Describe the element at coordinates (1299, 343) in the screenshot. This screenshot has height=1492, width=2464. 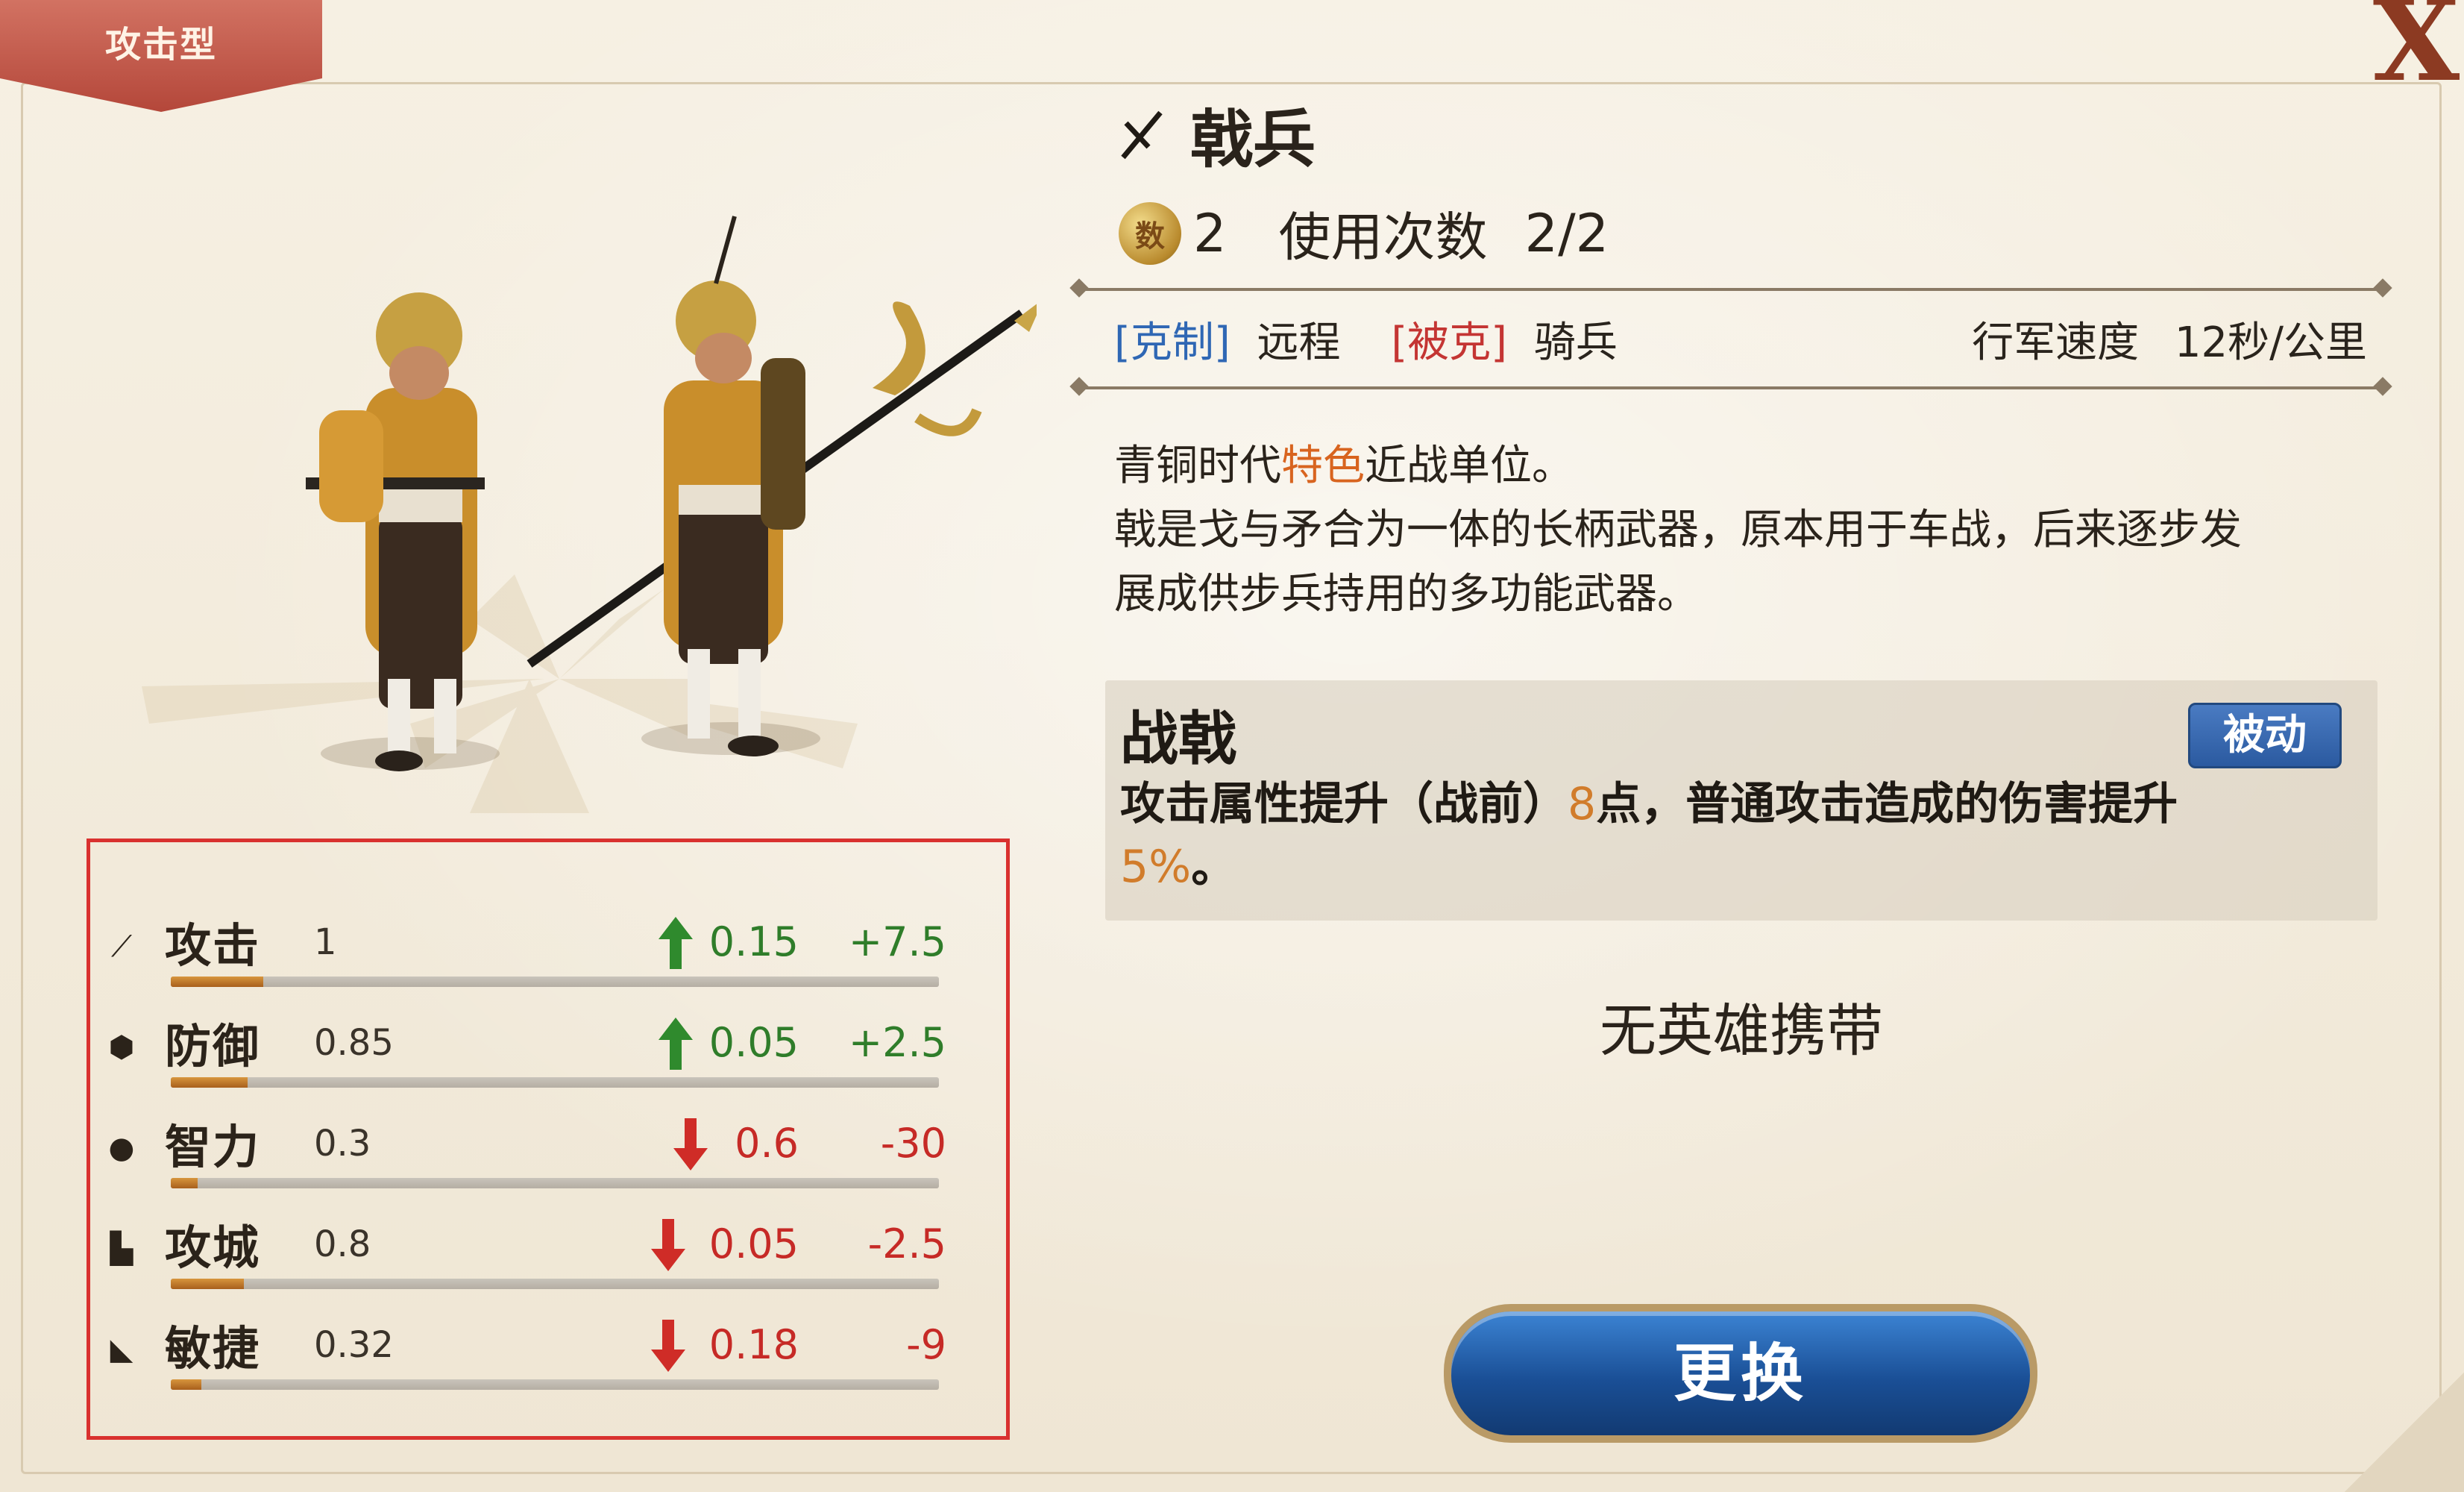
I see `counter-target: 远程` at that location.